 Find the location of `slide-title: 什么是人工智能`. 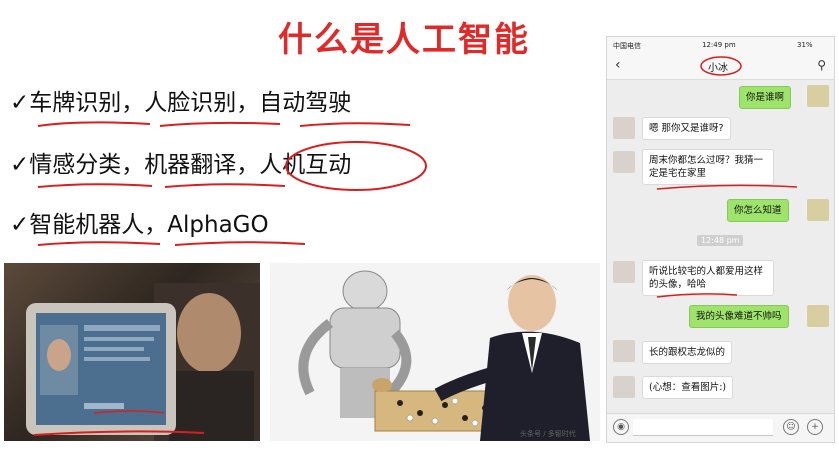

slide-title: 什么是人工智能 is located at coordinates (404, 40).